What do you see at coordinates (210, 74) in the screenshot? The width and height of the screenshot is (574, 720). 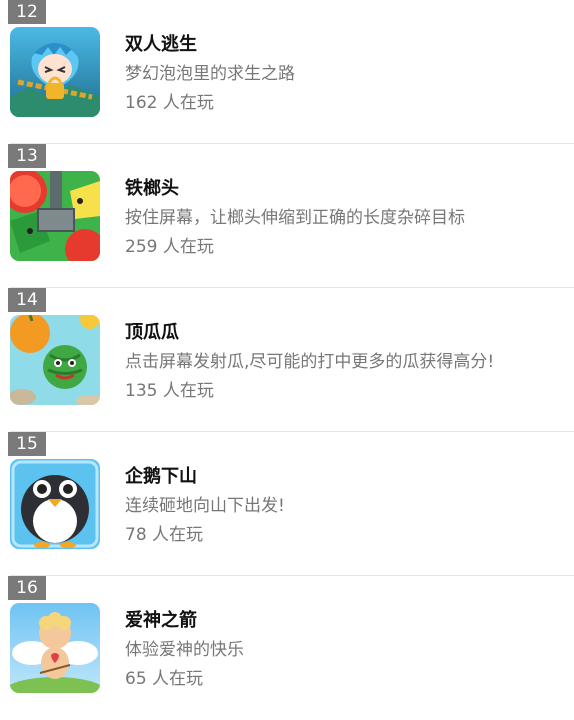 I see `game-description: 梦幻泡泡里的求生之路` at bounding box center [210, 74].